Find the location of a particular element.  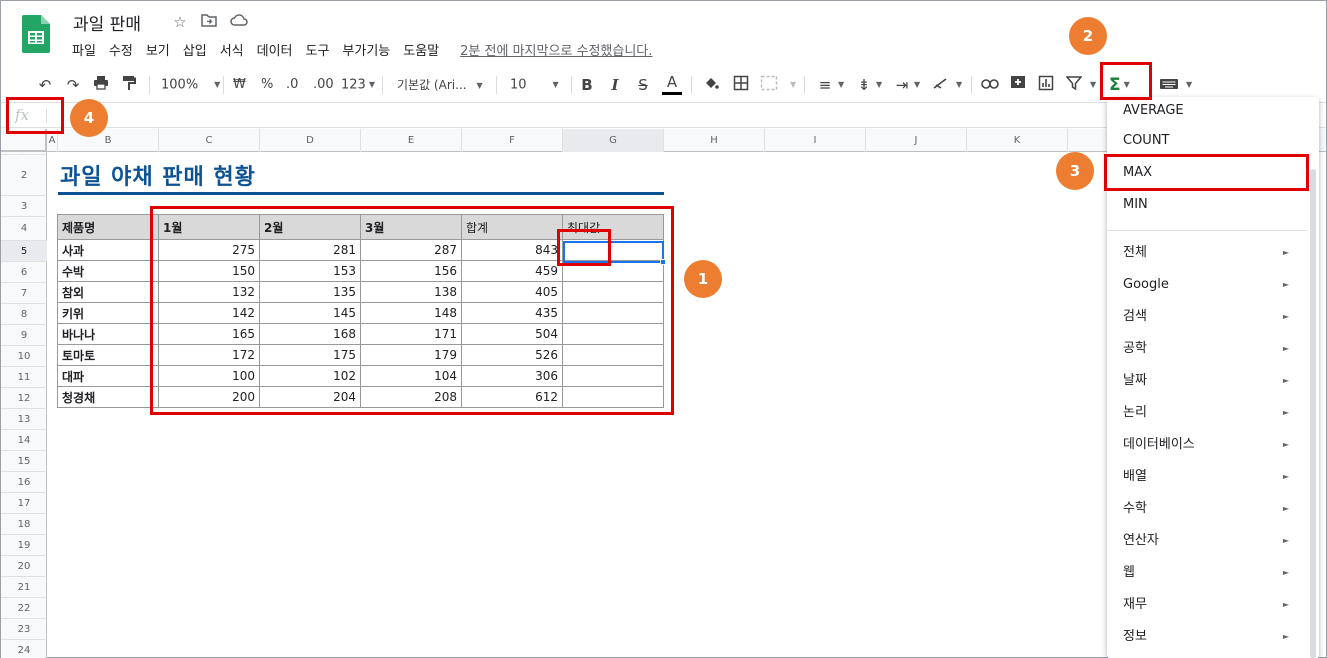

menu-item-date: 날짜 ► is located at coordinates (1207, 381).